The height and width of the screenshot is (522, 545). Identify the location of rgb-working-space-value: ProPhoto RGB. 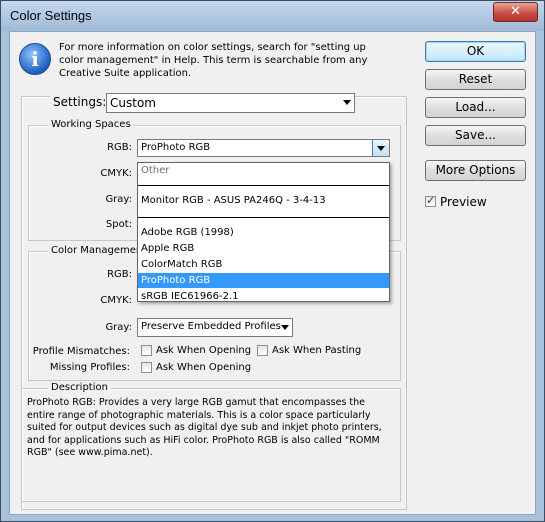
(176, 147).